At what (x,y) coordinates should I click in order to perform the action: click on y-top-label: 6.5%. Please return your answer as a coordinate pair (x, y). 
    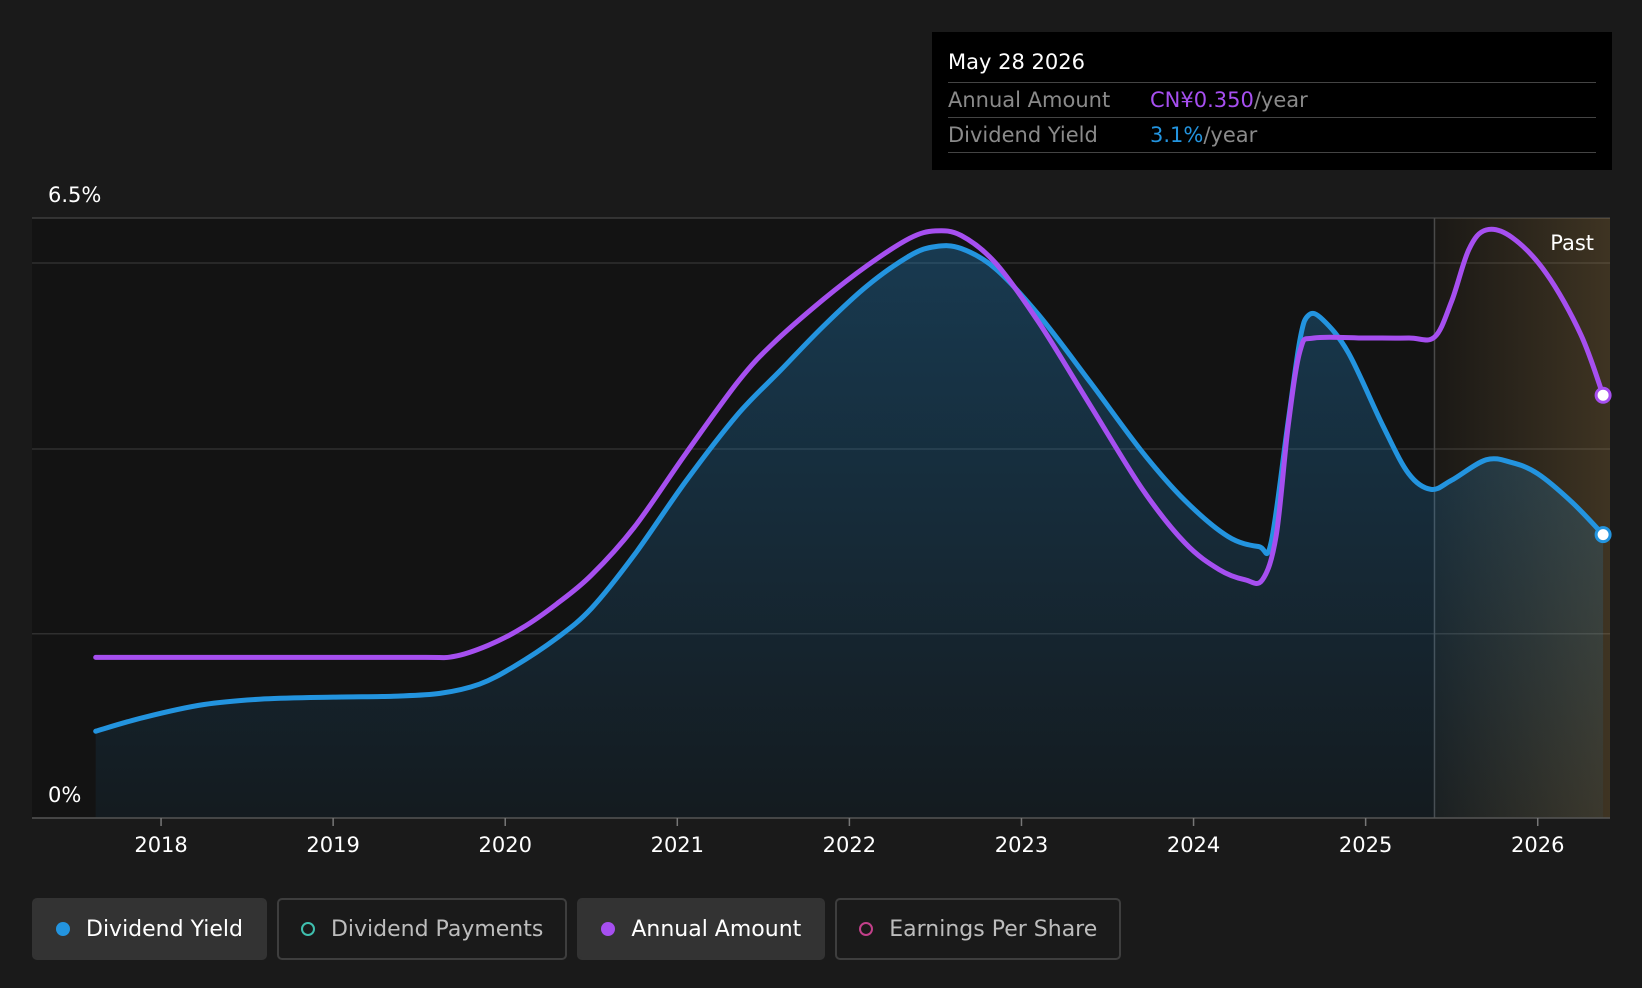
    Looking at the image, I should click on (74, 195).